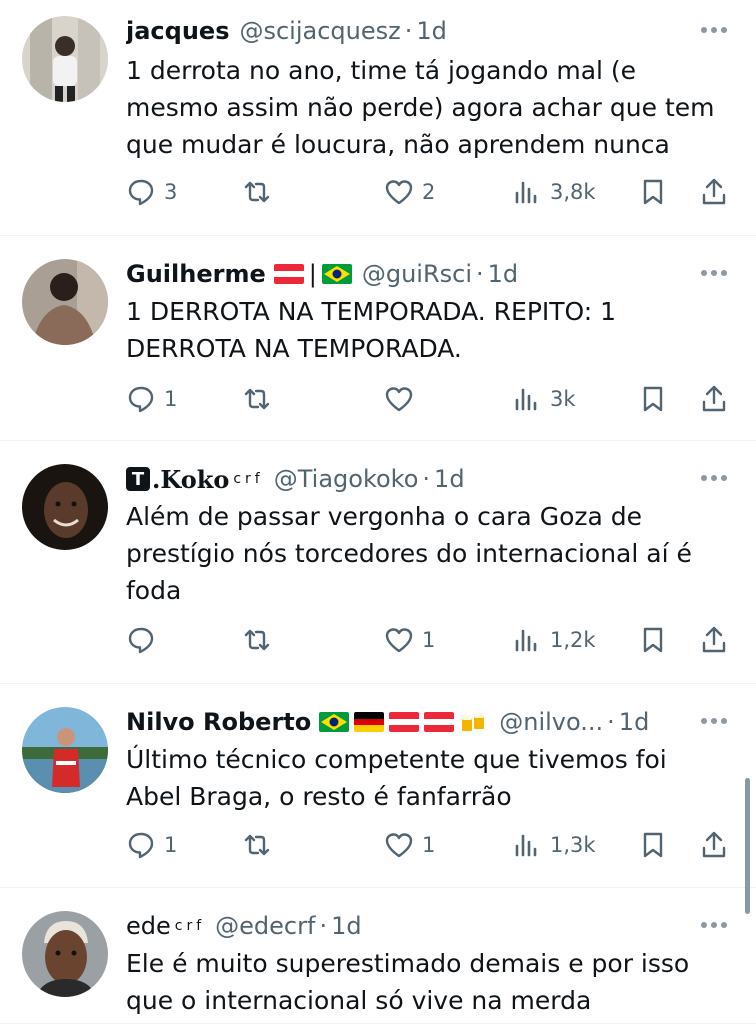 The image size is (756, 1024). Describe the element at coordinates (554, 845) in the screenshot. I see `views-button: 1,3k` at that location.